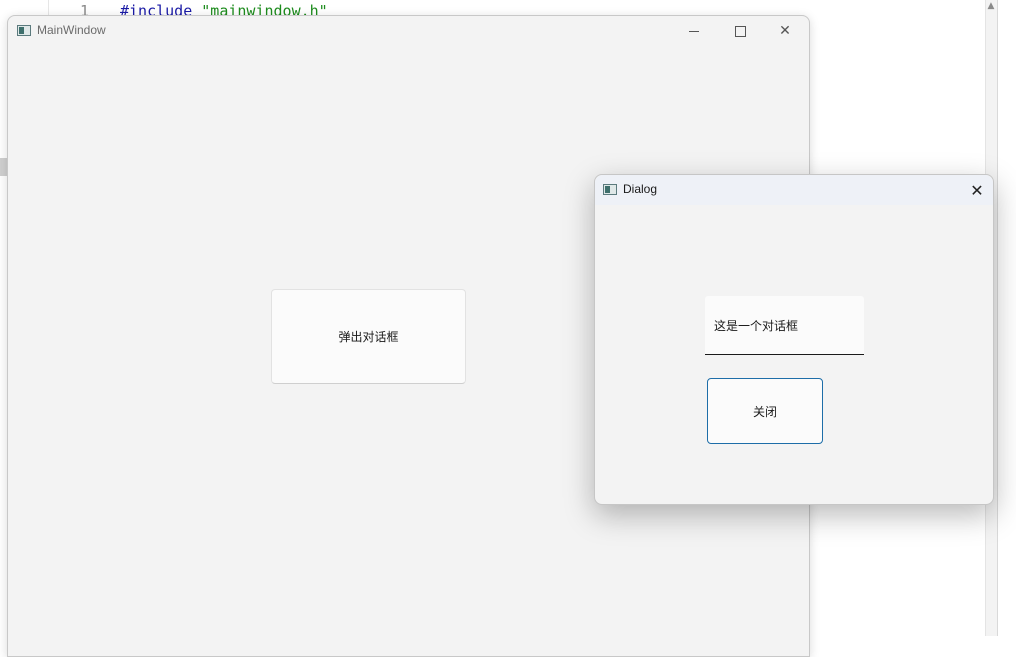 The image size is (1016, 657). Describe the element at coordinates (408, 31) in the screenshot. I see `main-window-titlebar: MainWindow ✕` at that location.